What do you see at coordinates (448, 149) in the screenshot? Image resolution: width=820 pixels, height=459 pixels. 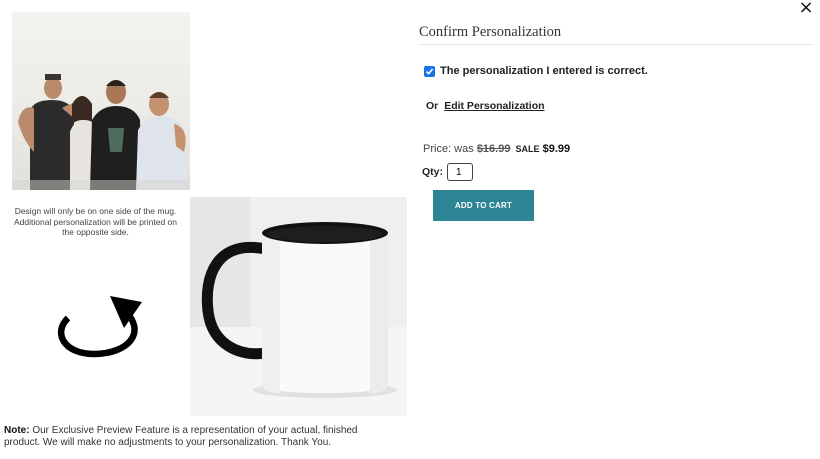 I see `price-label: Price: was` at bounding box center [448, 149].